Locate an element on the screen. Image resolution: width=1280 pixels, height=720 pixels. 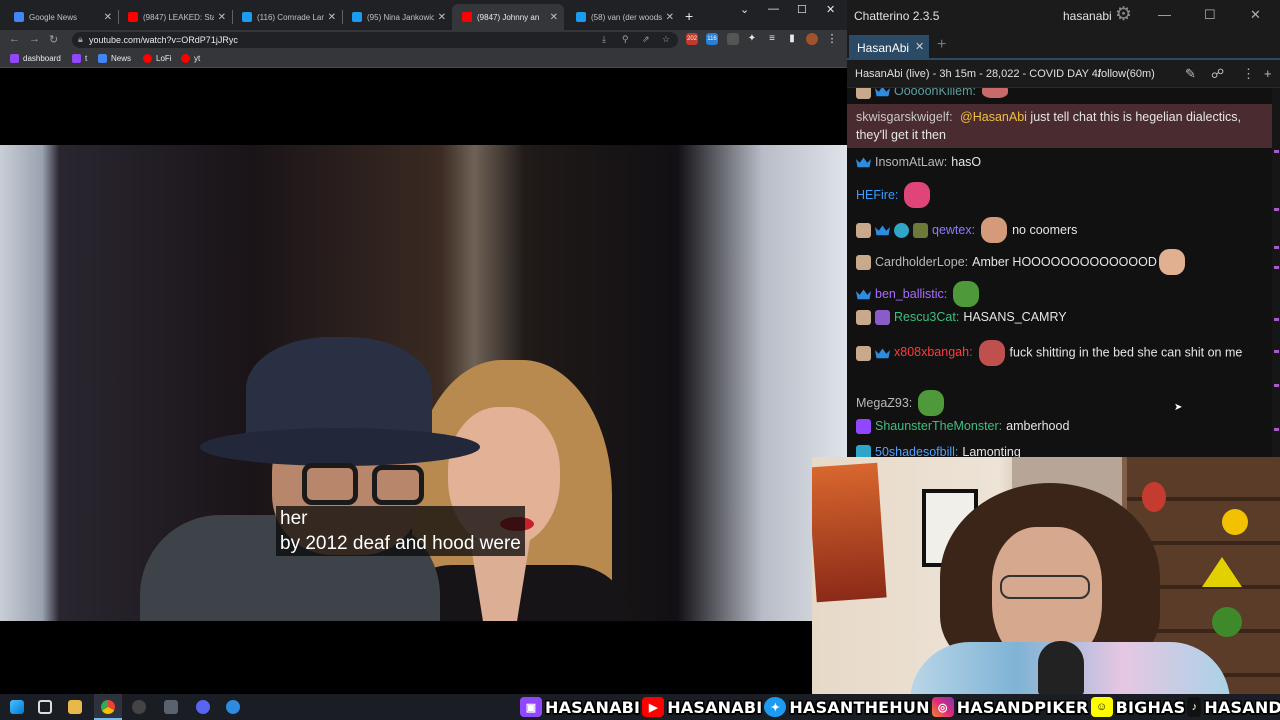
extension-badge-icon: 202 is located at coordinates (692, 39).